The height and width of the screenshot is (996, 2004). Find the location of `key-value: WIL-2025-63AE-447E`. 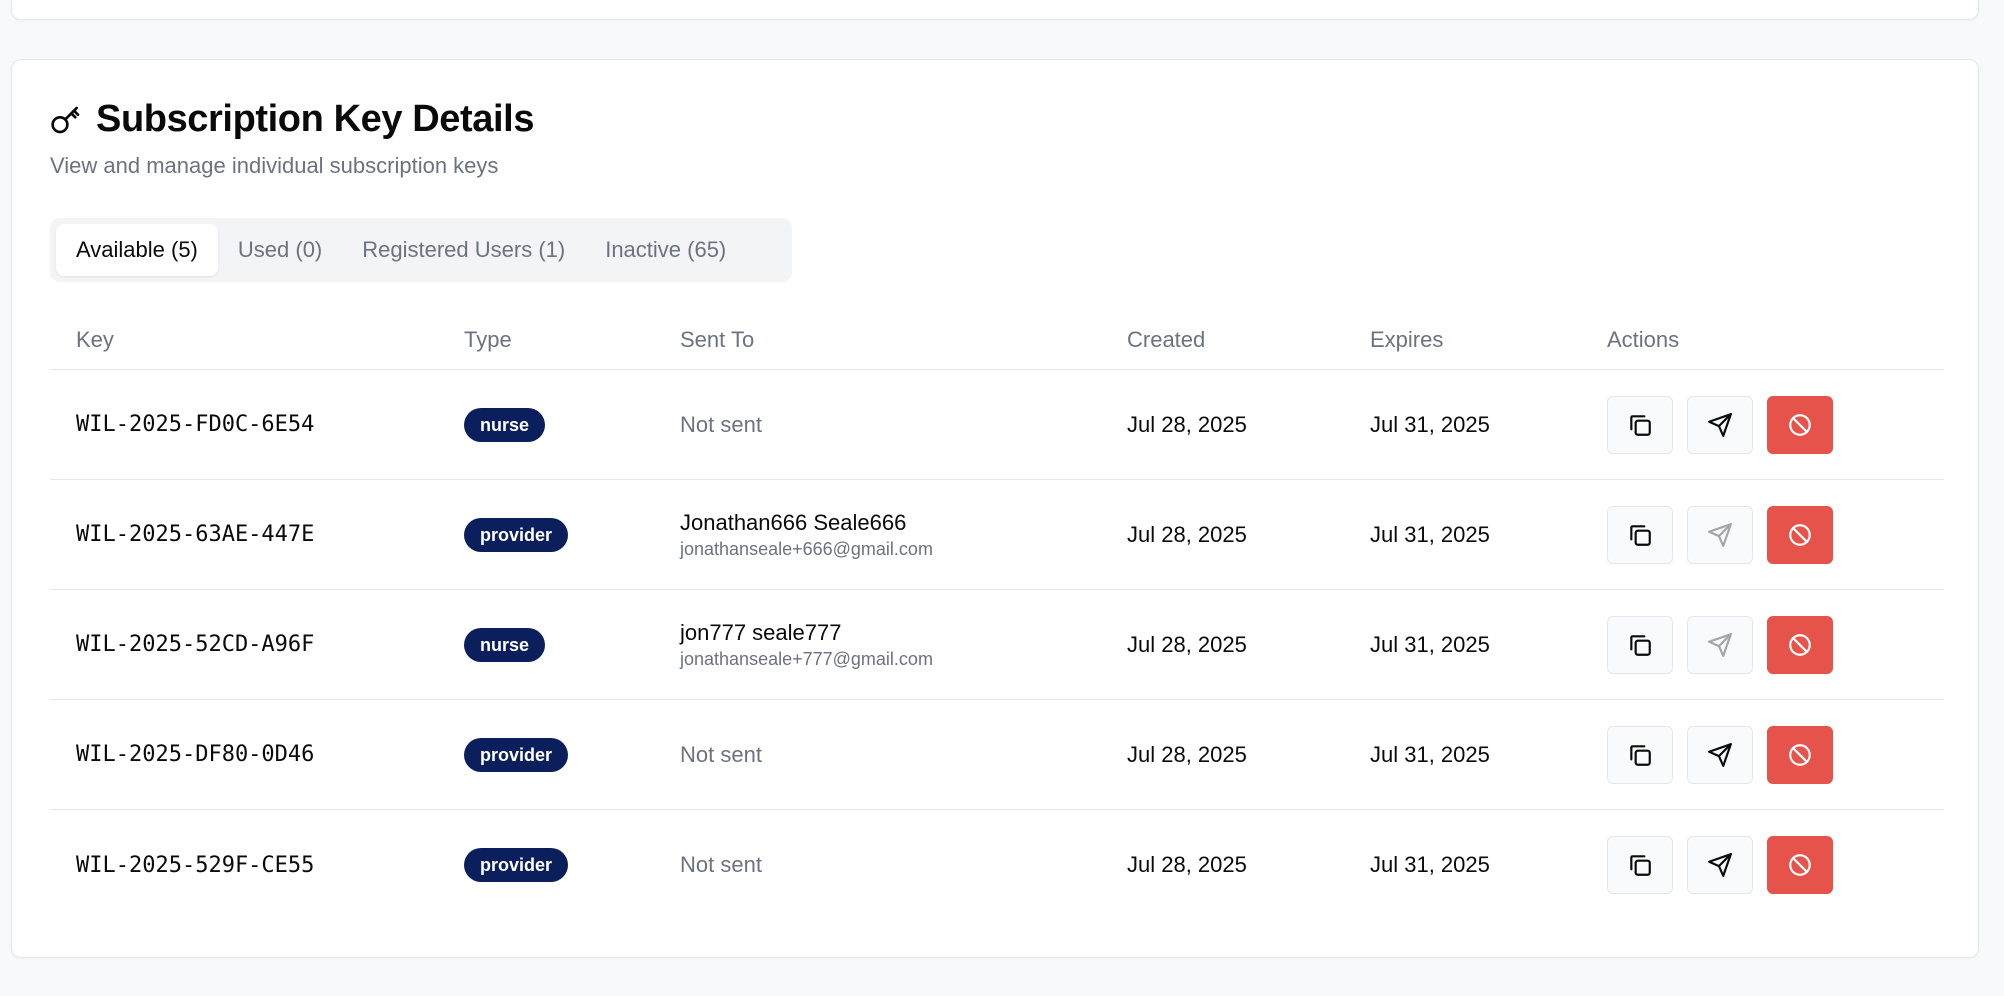

key-value: WIL-2025-63AE-447E is located at coordinates (195, 534).